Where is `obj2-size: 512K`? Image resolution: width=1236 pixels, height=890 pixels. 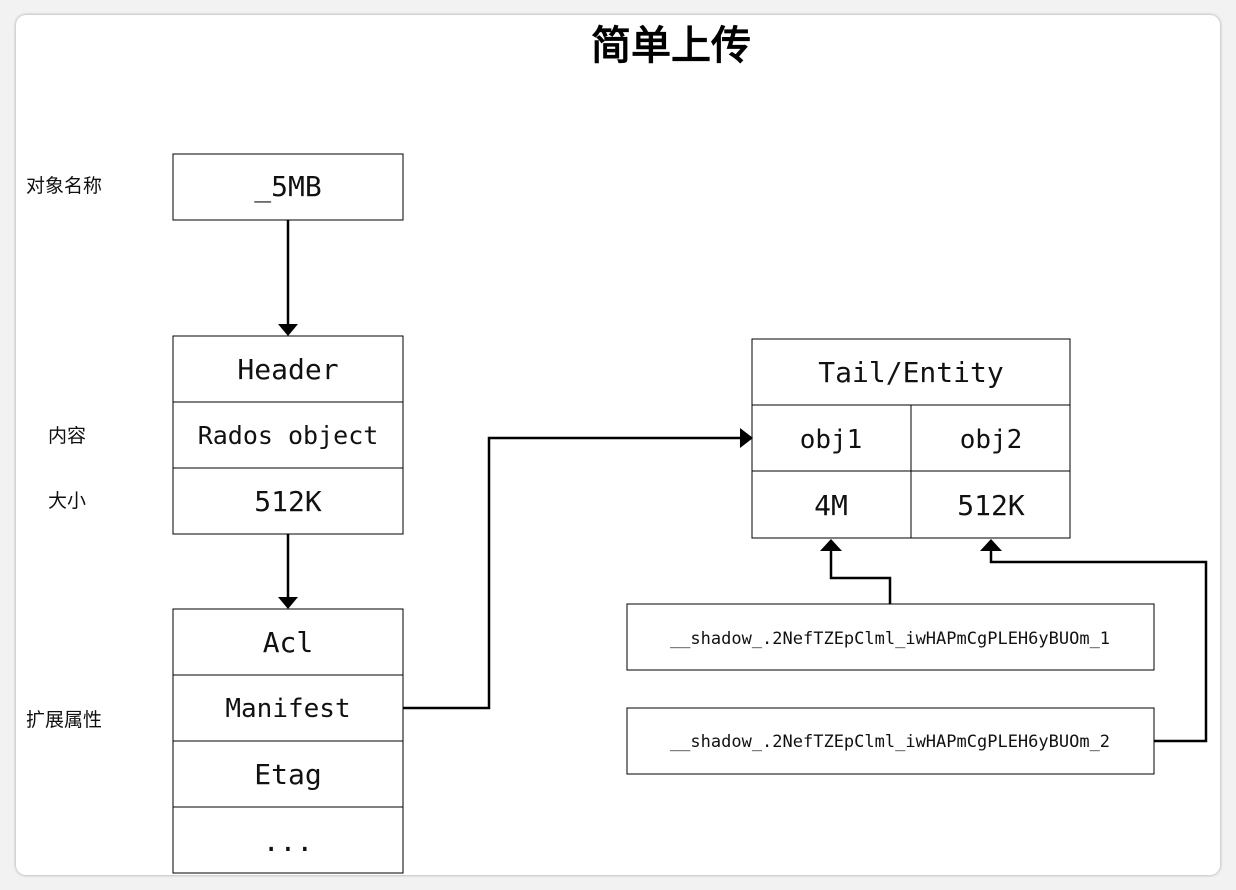 obj2-size: 512K is located at coordinates (991, 505).